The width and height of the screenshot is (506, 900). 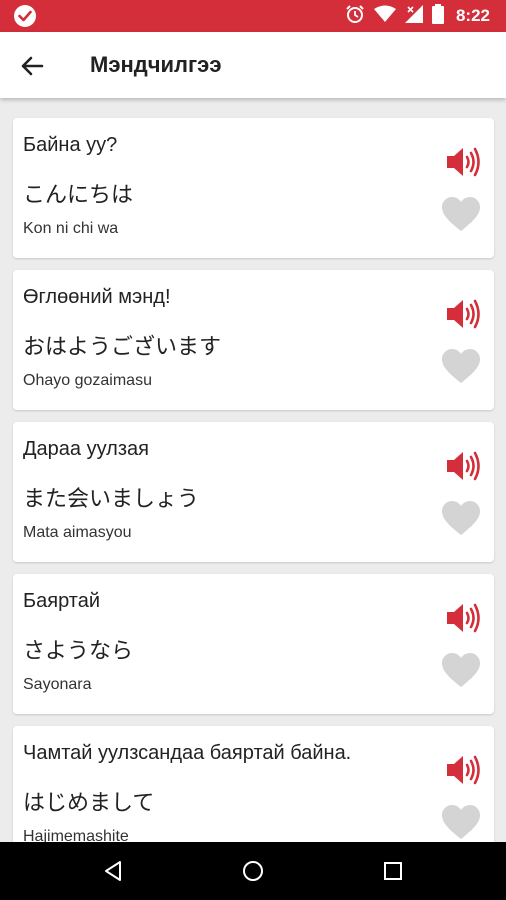 I want to click on status-bar: 8:22, so click(x=253, y=16).